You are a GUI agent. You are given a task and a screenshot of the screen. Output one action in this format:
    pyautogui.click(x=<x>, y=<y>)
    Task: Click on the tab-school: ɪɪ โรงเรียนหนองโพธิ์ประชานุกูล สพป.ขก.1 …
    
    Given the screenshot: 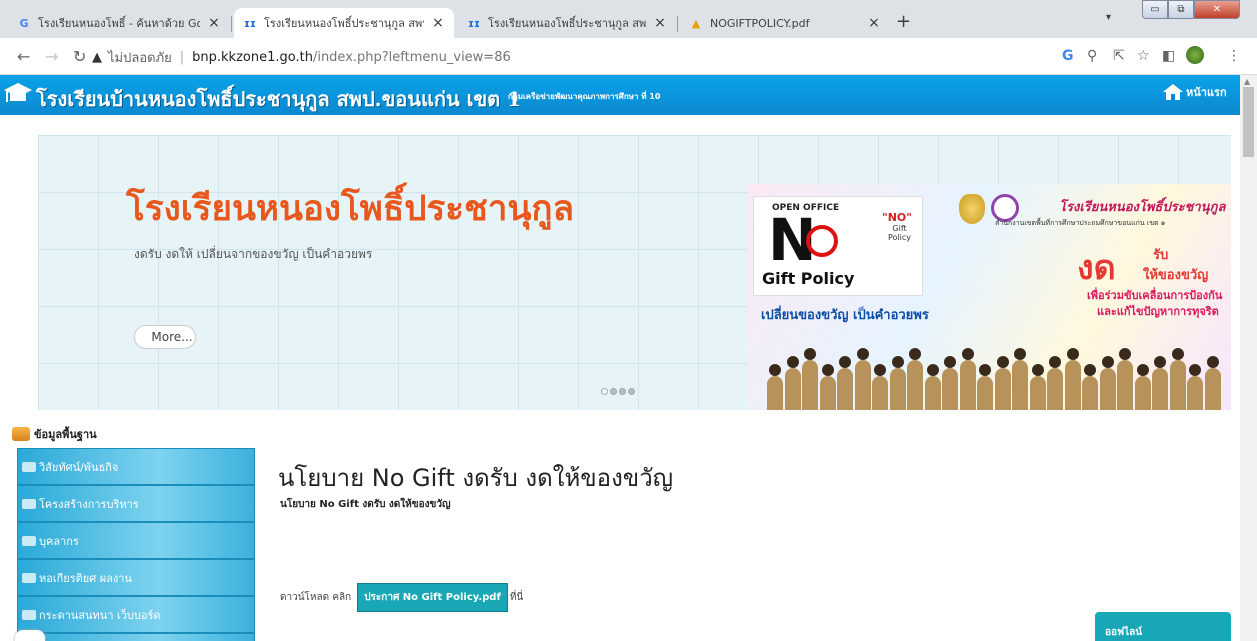 What is the action you would take?
    pyautogui.click(x=567, y=23)
    